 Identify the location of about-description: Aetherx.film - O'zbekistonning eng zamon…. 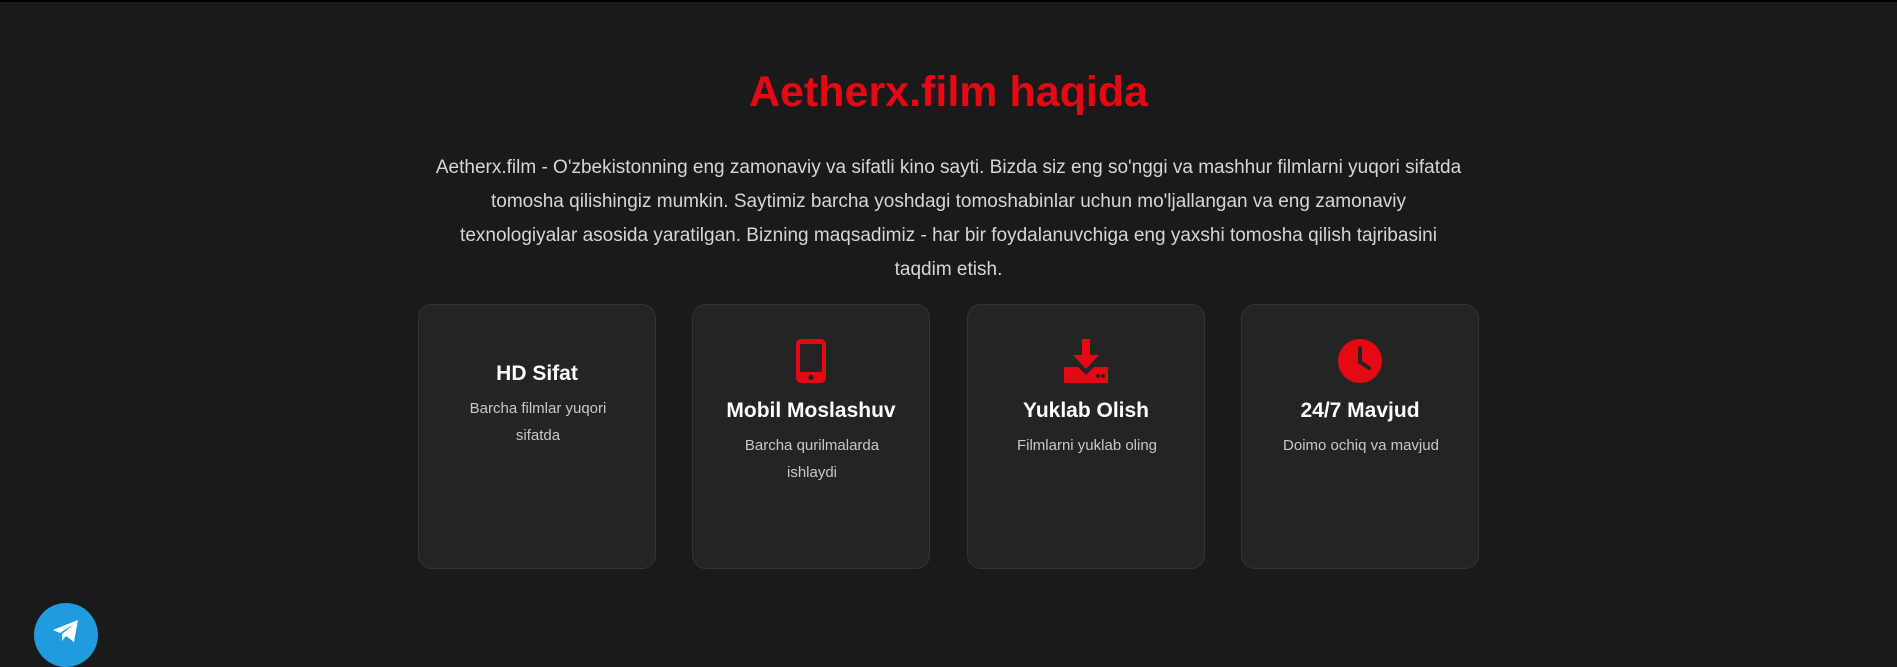
(948, 218).